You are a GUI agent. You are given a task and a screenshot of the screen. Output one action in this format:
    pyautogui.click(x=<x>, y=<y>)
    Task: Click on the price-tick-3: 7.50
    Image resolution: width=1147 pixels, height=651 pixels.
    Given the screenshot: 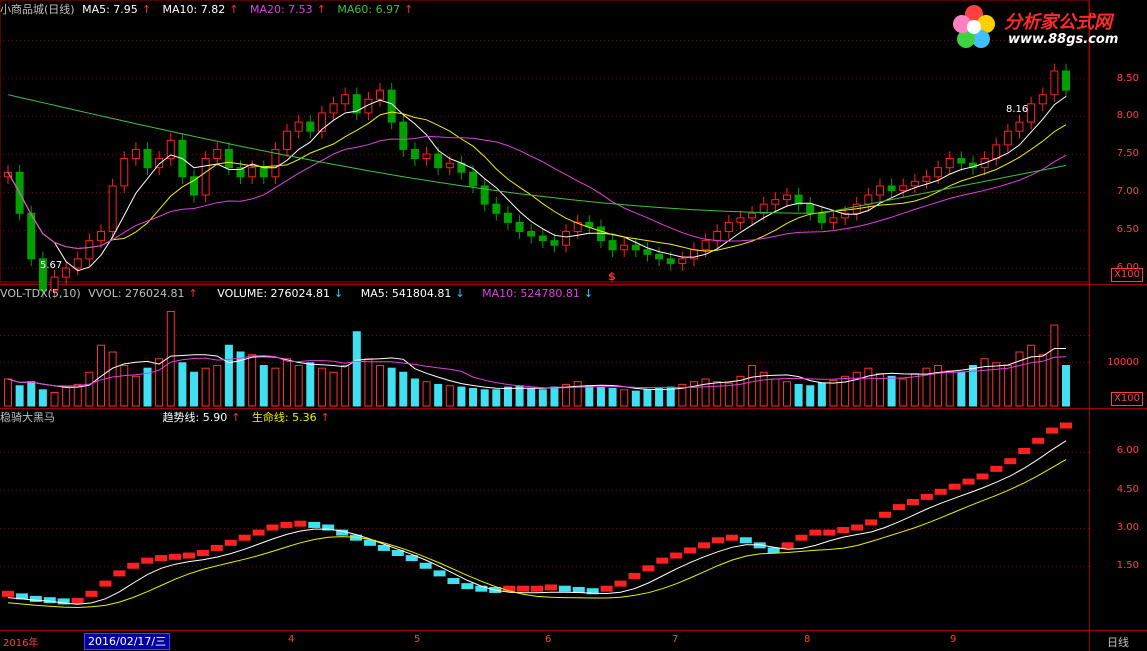 What is the action you would take?
    pyautogui.click(x=1127, y=153)
    